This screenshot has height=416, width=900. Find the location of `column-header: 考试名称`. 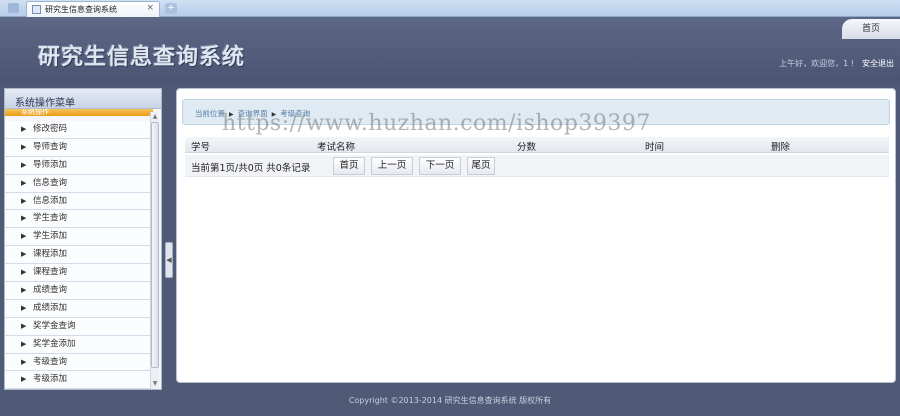

column-header: 考试名称 is located at coordinates (336, 147).